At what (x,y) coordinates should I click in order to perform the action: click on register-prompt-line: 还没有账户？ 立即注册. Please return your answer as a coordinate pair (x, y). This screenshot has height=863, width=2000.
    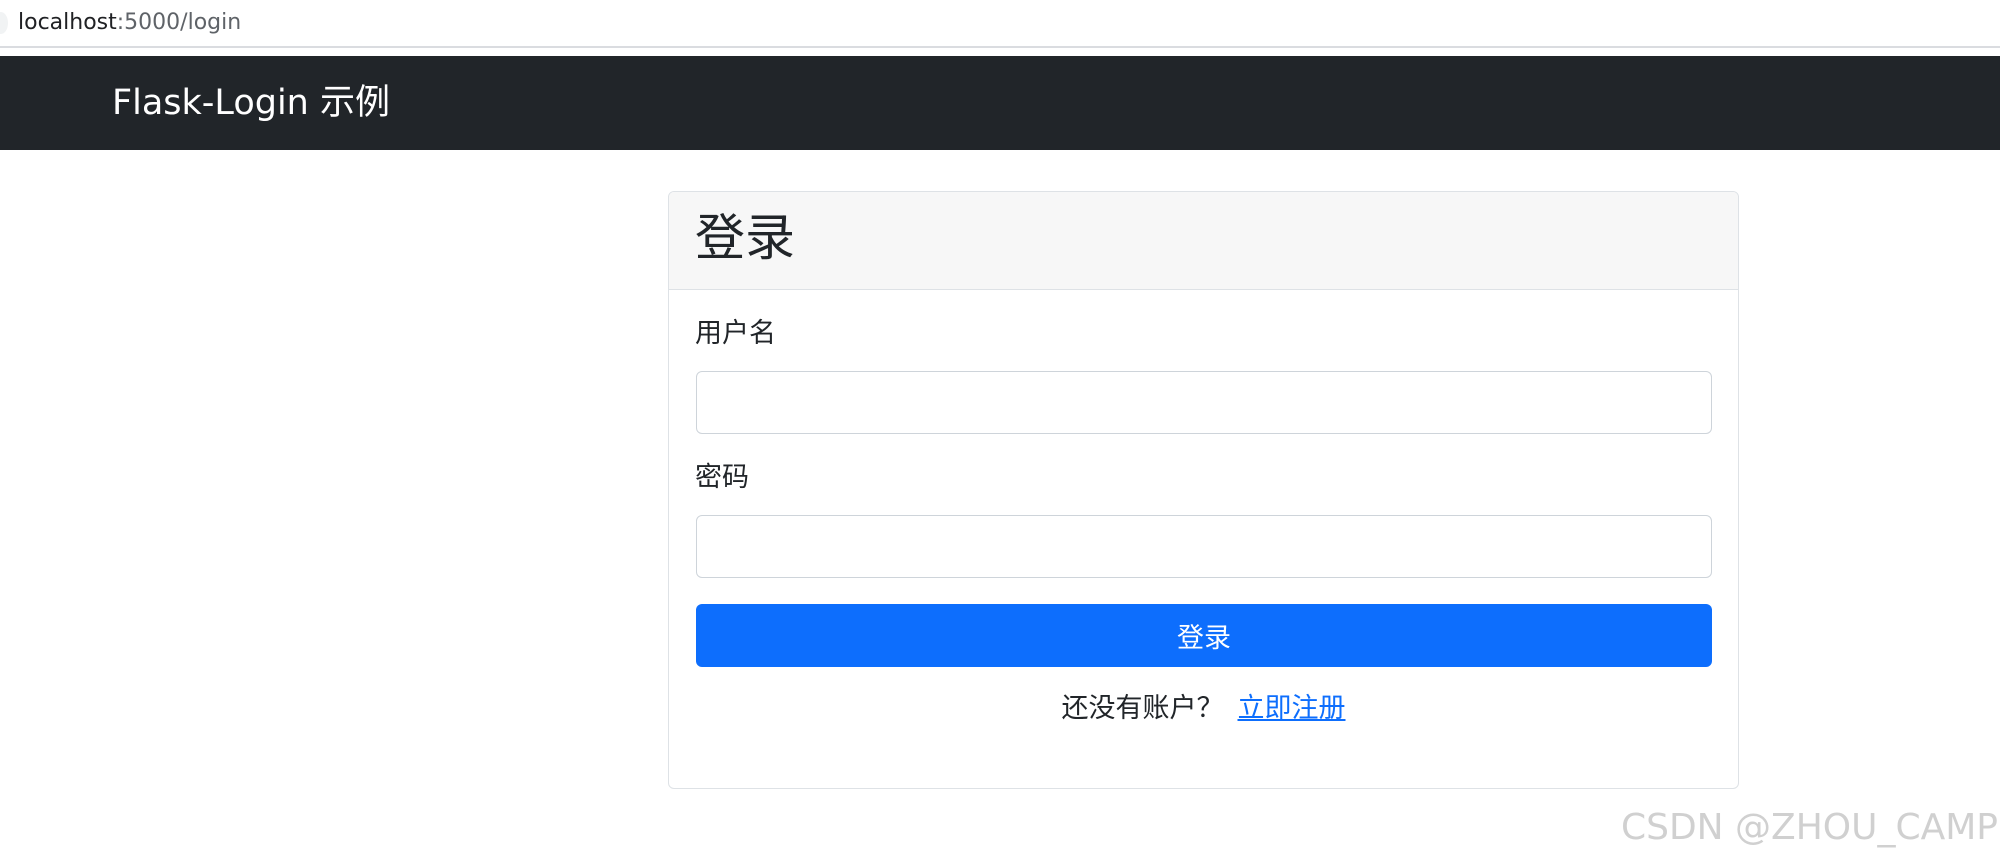
    Looking at the image, I should click on (1203, 709).